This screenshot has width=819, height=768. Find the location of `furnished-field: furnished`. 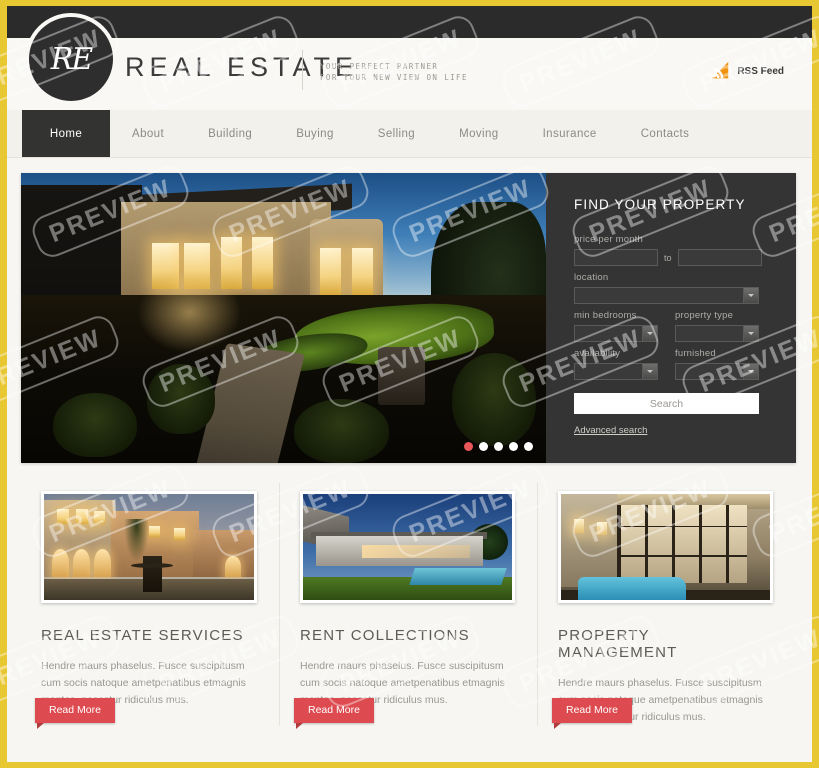

furnished-field: furnished is located at coordinates (717, 364).